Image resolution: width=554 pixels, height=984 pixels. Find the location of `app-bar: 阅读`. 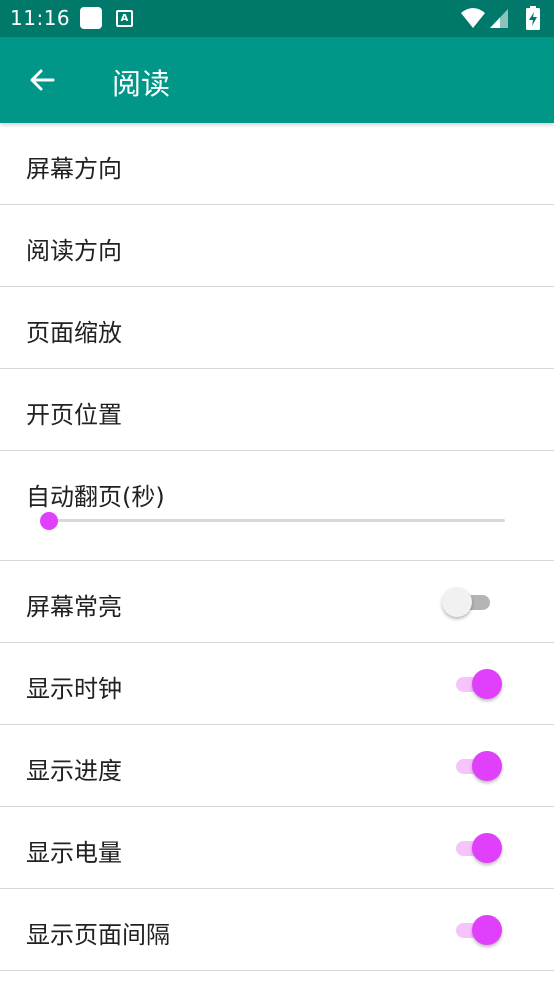

app-bar: 阅读 is located at coordinates (277, 80).